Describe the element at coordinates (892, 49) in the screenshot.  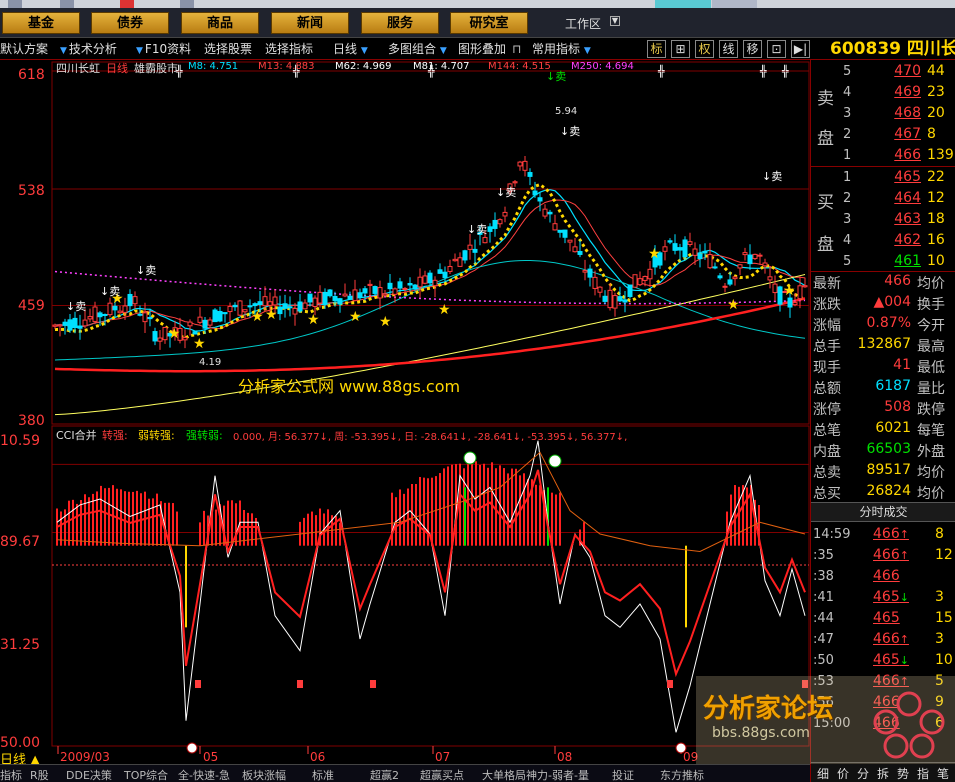
I see `stock-code-title: 600839 四川长` at that location.